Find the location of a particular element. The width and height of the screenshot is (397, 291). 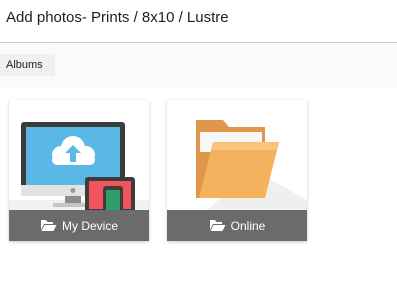

my-device-button: My Device is located at coordinates (79, 225).